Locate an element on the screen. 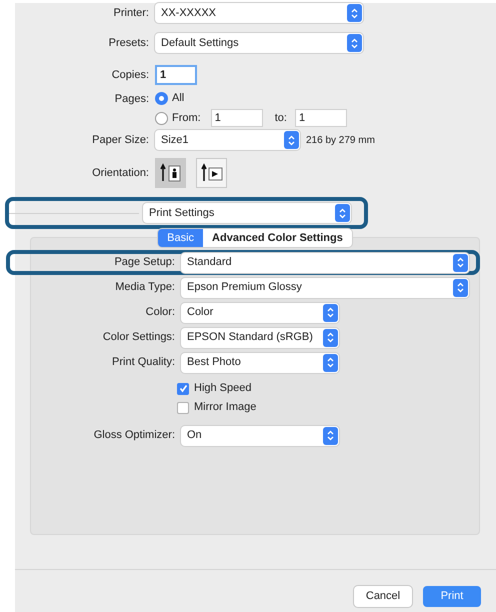 The height and width of the screenshot is (612, 496). option-label: All is located at coordinates (178, 98).